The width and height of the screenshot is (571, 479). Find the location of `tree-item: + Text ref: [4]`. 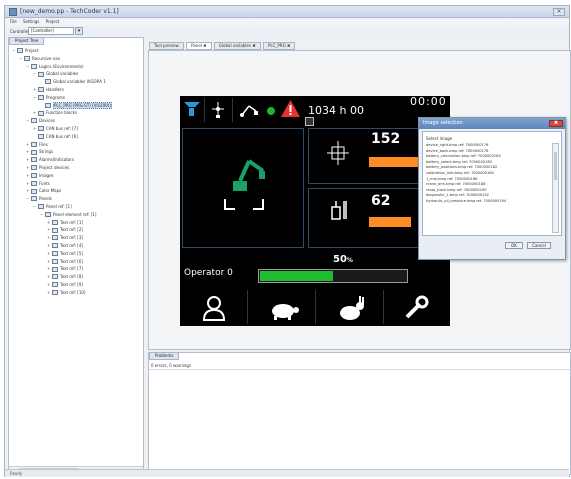

tree-item: + Text ref: [4] is located at coordinates (76, 246).